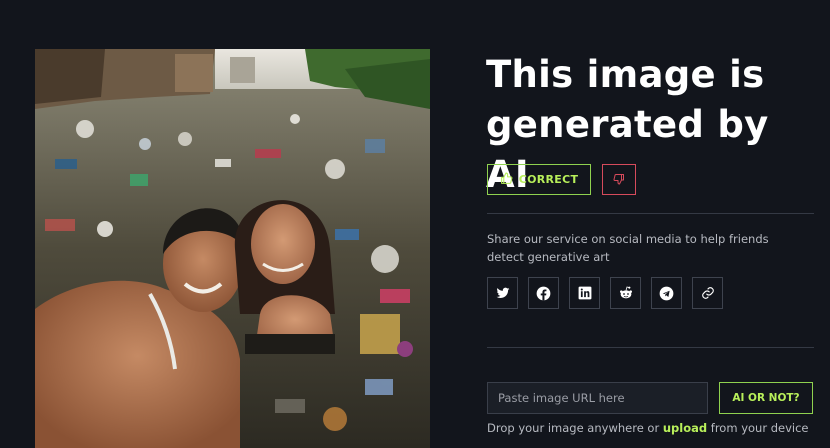 The image size is (830, 448). I want to click on facebook-icon, so click(543, 293).